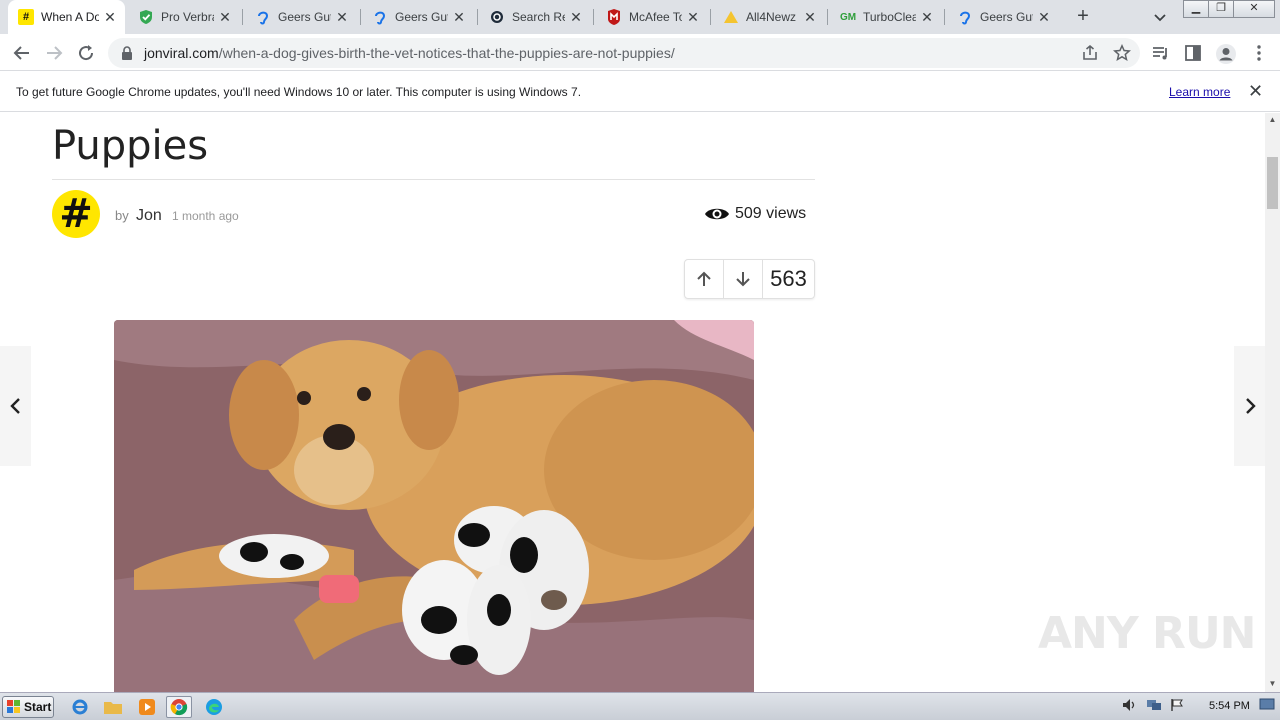  What do you see at coordinates (1147, 633) in the screenshot?
I see `anyrun-watermark: ANY RUN` at bounding box center [1147, 633].